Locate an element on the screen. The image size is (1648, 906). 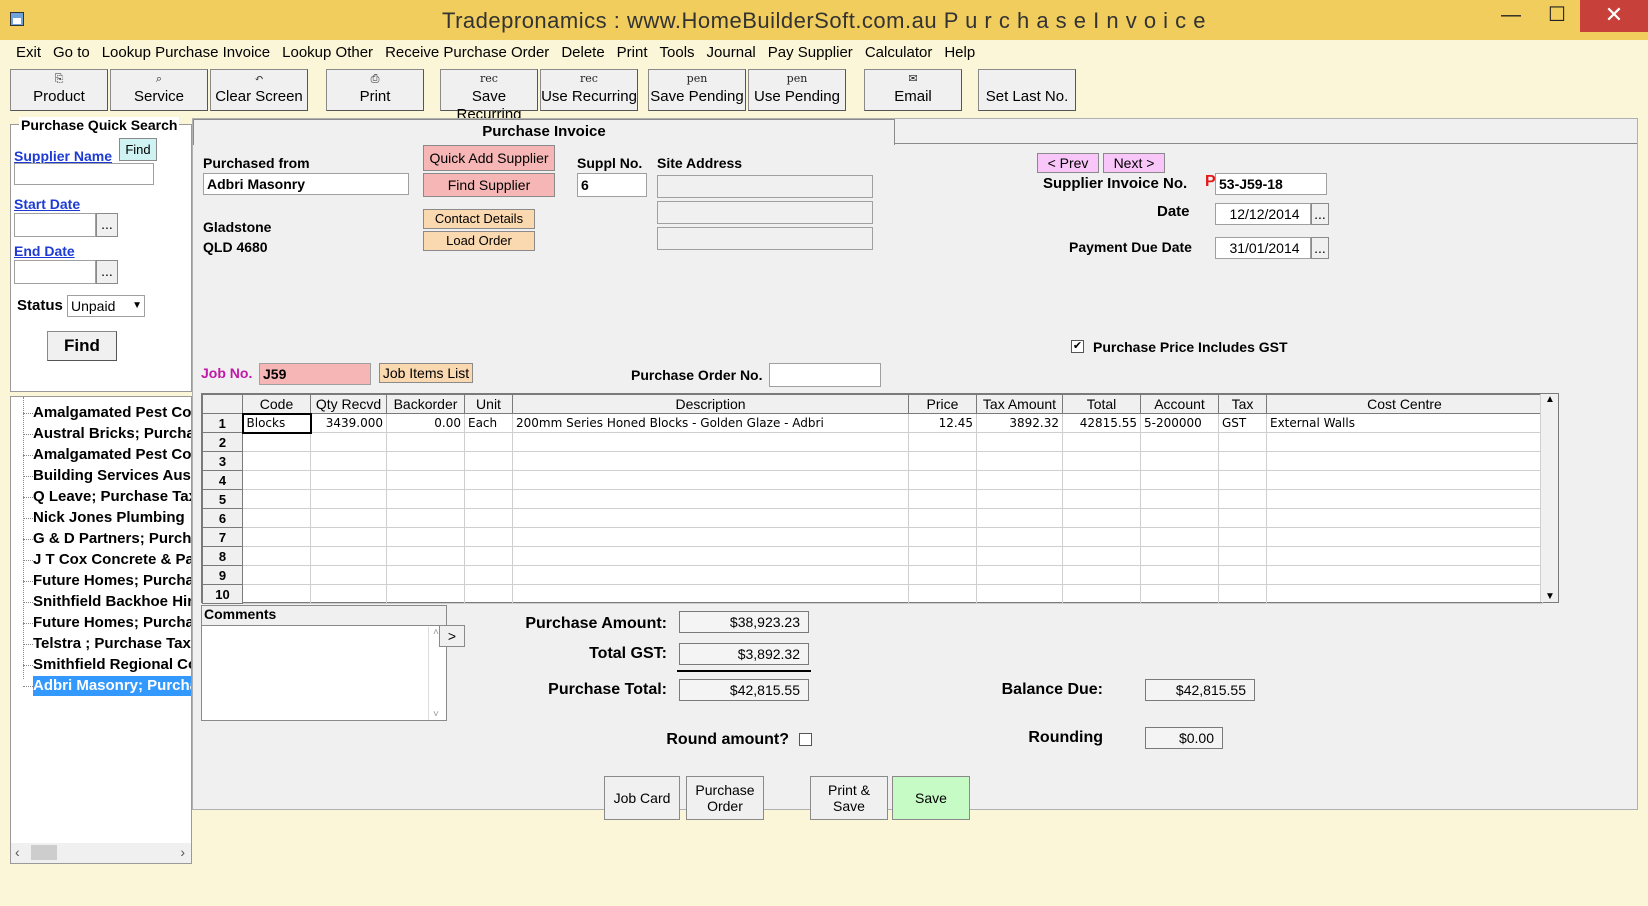
column-header: Total is located at coordinates (1101, 404).